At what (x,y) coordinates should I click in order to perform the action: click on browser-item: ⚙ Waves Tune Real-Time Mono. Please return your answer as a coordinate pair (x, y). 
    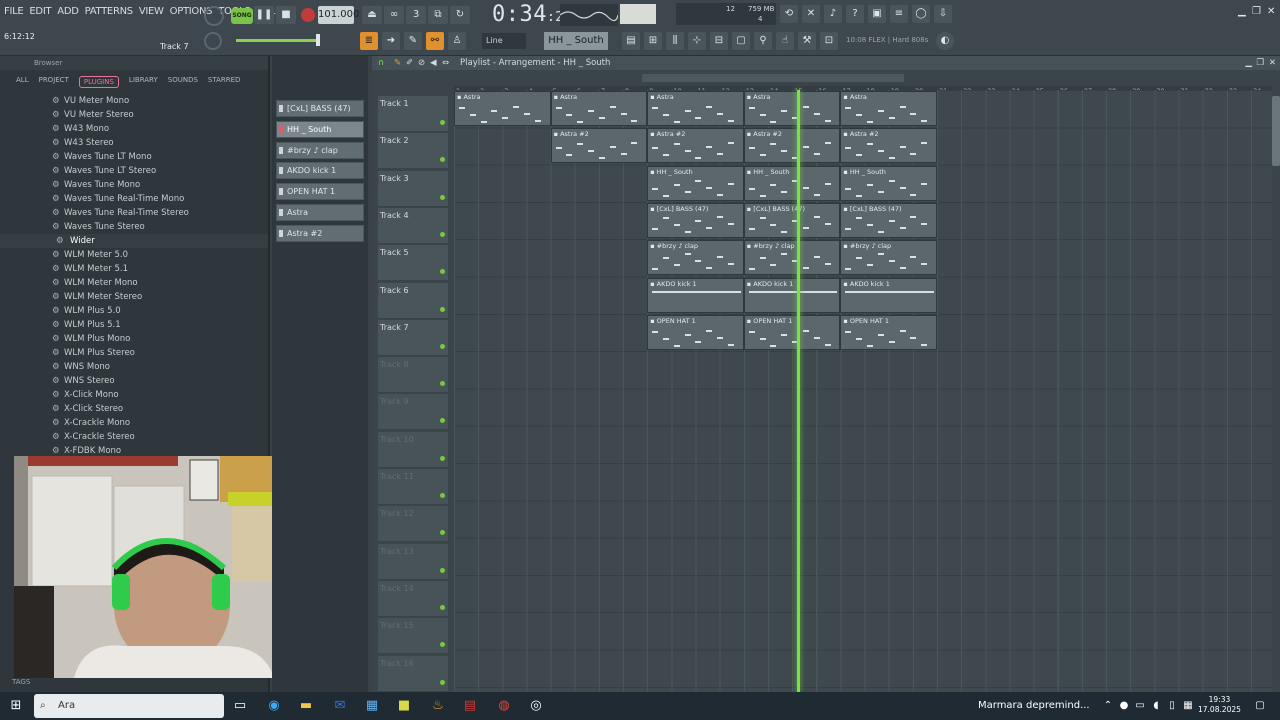
    Looking at the image, I should click on (134, 199).